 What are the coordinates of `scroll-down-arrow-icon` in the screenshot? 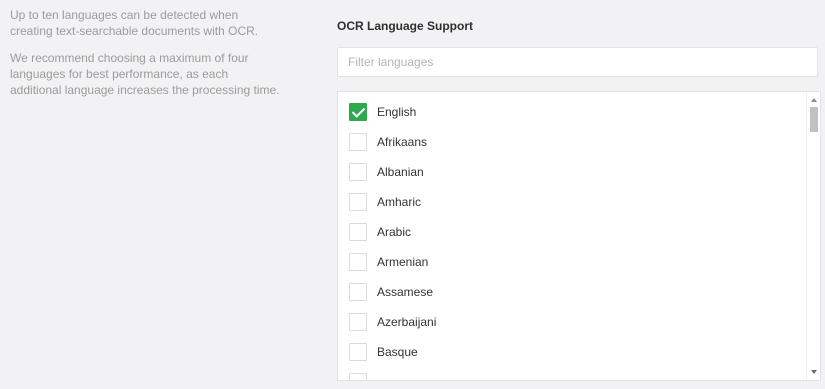 It's located at (814, 372).